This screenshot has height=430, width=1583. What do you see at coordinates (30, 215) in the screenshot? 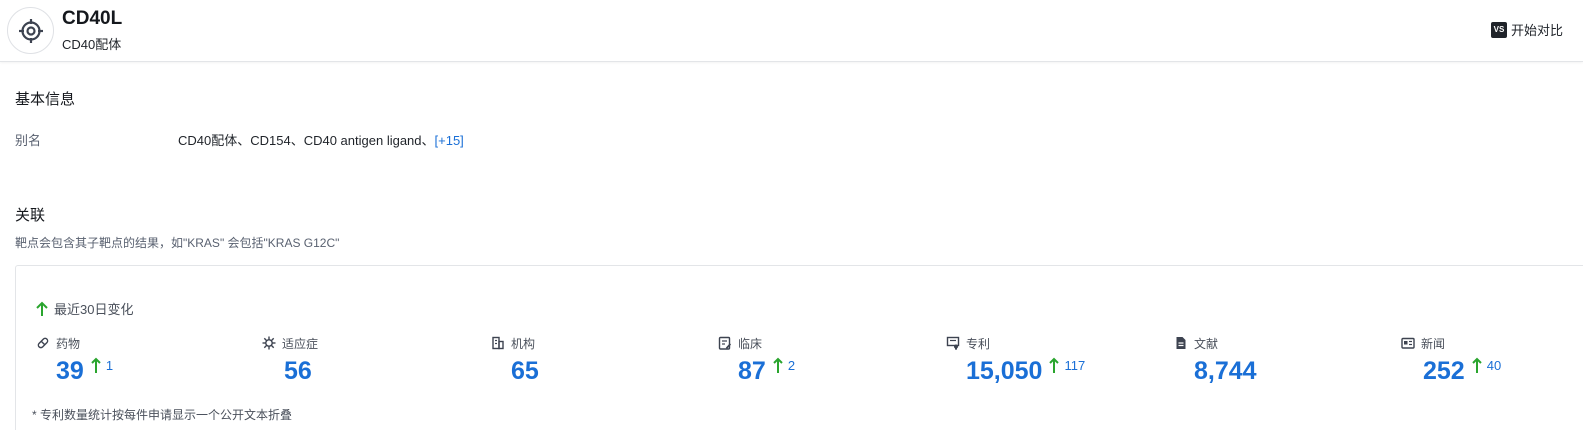
I see `related-title: 关联` at bounding box center [30, 215].